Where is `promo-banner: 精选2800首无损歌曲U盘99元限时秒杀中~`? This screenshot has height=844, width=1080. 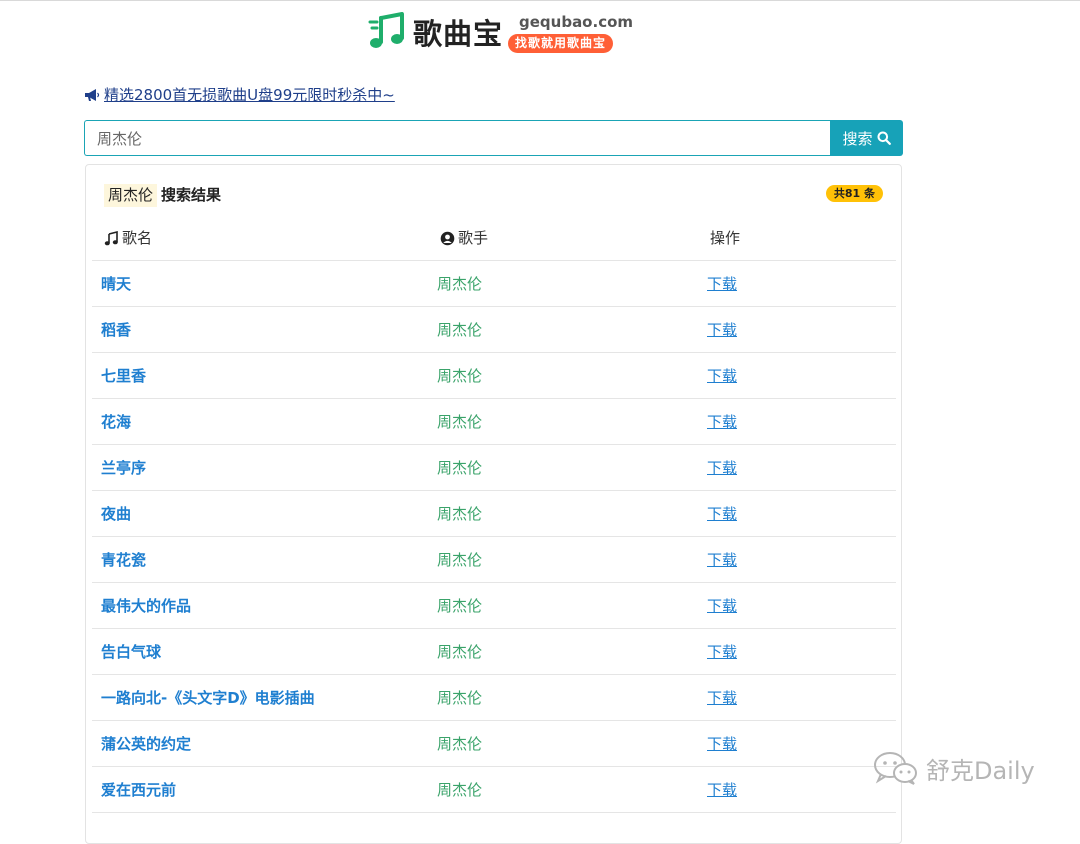 promo-banner: 精选2800首无损歌曲U盘99元限时秒杀中~ is located at coordinates (239, 95).